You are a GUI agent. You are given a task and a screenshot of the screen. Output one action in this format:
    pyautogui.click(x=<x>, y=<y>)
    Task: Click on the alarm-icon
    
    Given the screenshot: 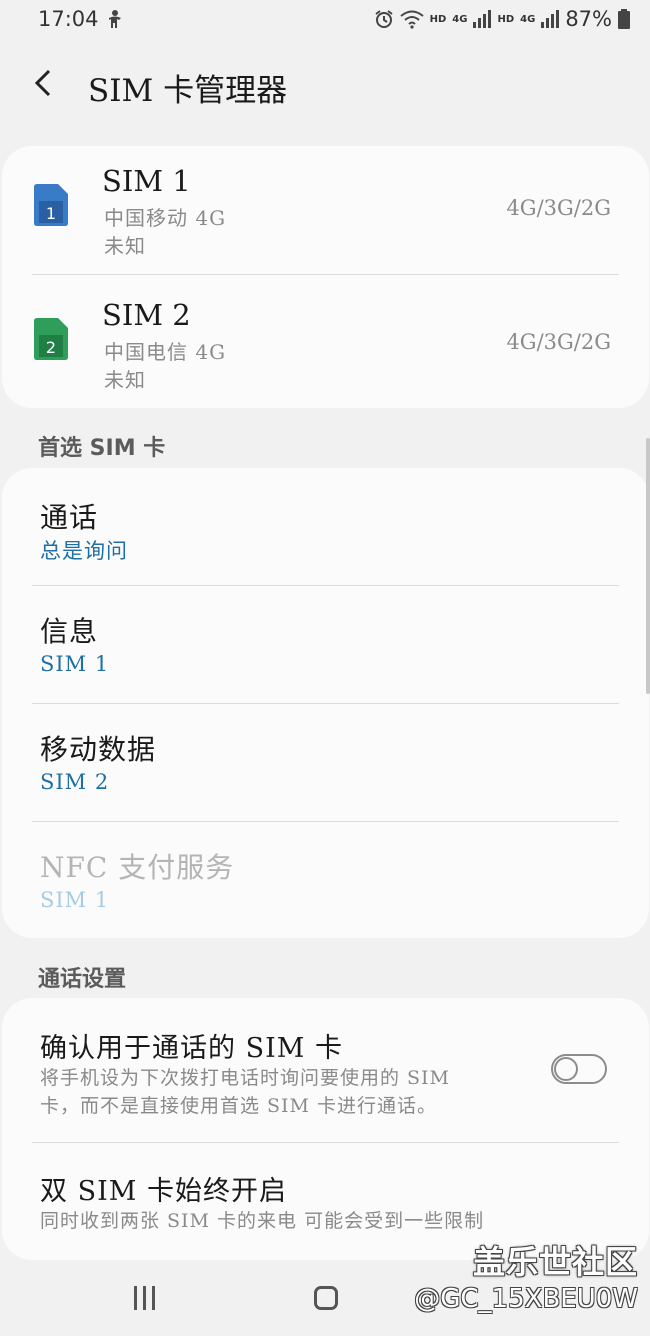 What is the action you would take?
    pyautogui.click(x=384, y=19)
    